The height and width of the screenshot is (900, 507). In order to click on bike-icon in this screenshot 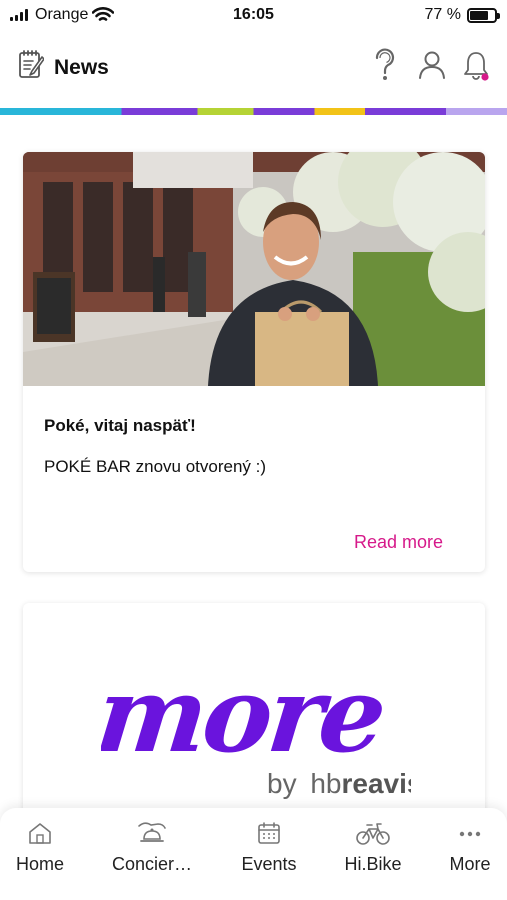, I will do `click(373, 834)`.